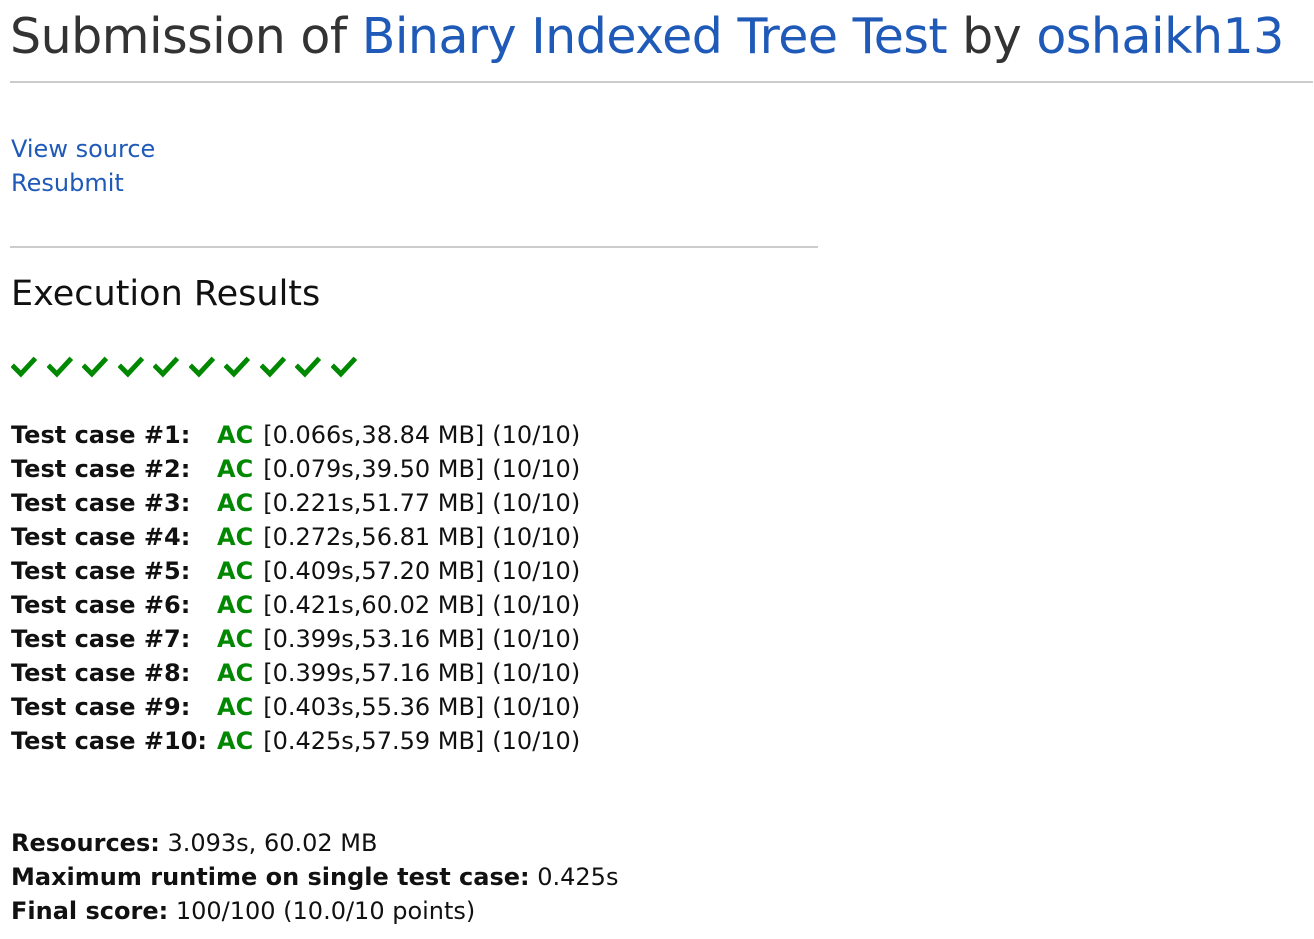 This screenshot has width=1314, height=939. What do you see at coordinates (83, 149) in the screenshot?
I see `view-source-link: View source` at bounding box center [83, 149].